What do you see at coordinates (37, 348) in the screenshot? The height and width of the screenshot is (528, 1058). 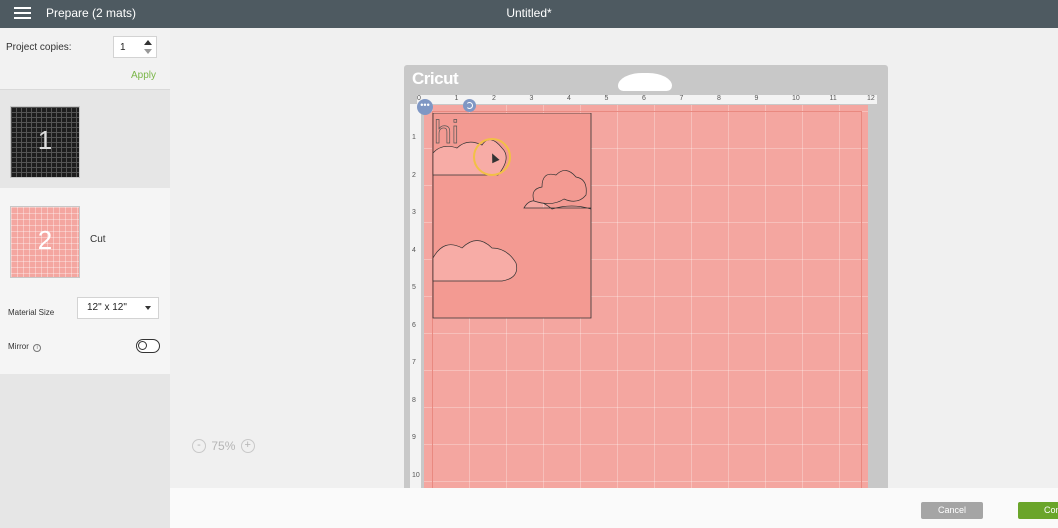 I see `info-icon: i` at bounding box center [37, 348].